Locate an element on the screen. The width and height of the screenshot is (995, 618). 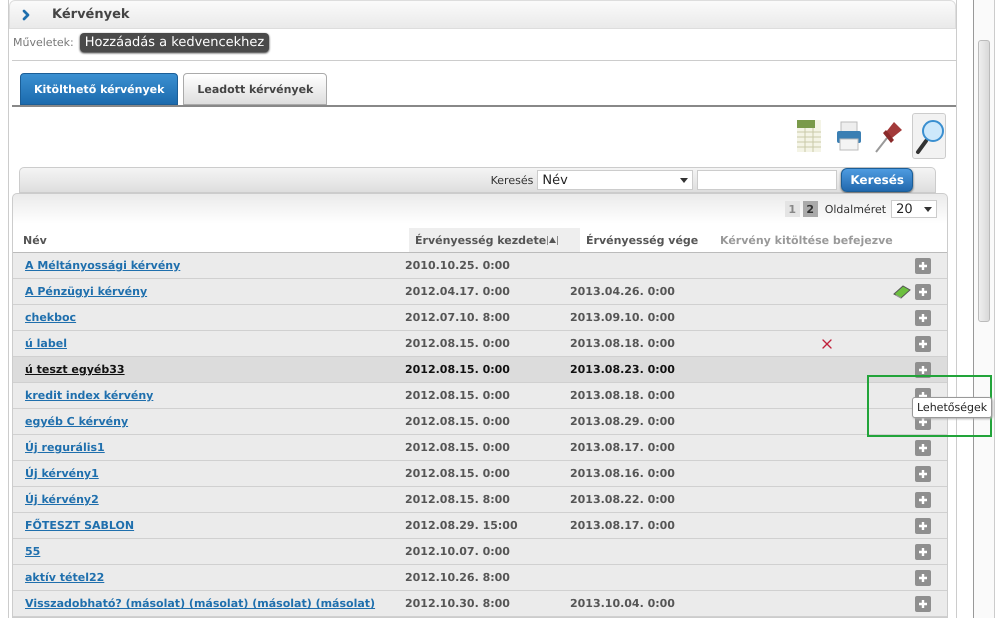
table-row: FŐTESZT SABLON 2012.08.29. 15:00 2013.08.17. 0:00 is located at coordinates (480, 526).